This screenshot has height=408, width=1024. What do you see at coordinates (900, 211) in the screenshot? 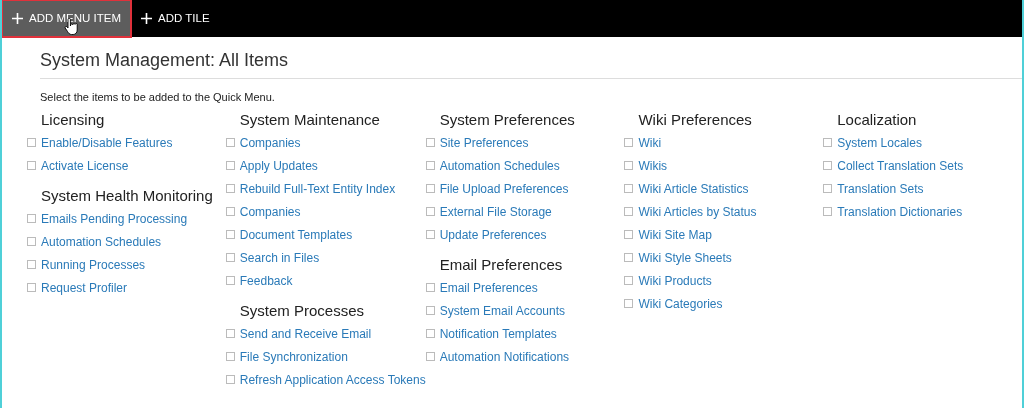
I see `item-link: Translation Dictionaries` at bounding box center [900, 211].